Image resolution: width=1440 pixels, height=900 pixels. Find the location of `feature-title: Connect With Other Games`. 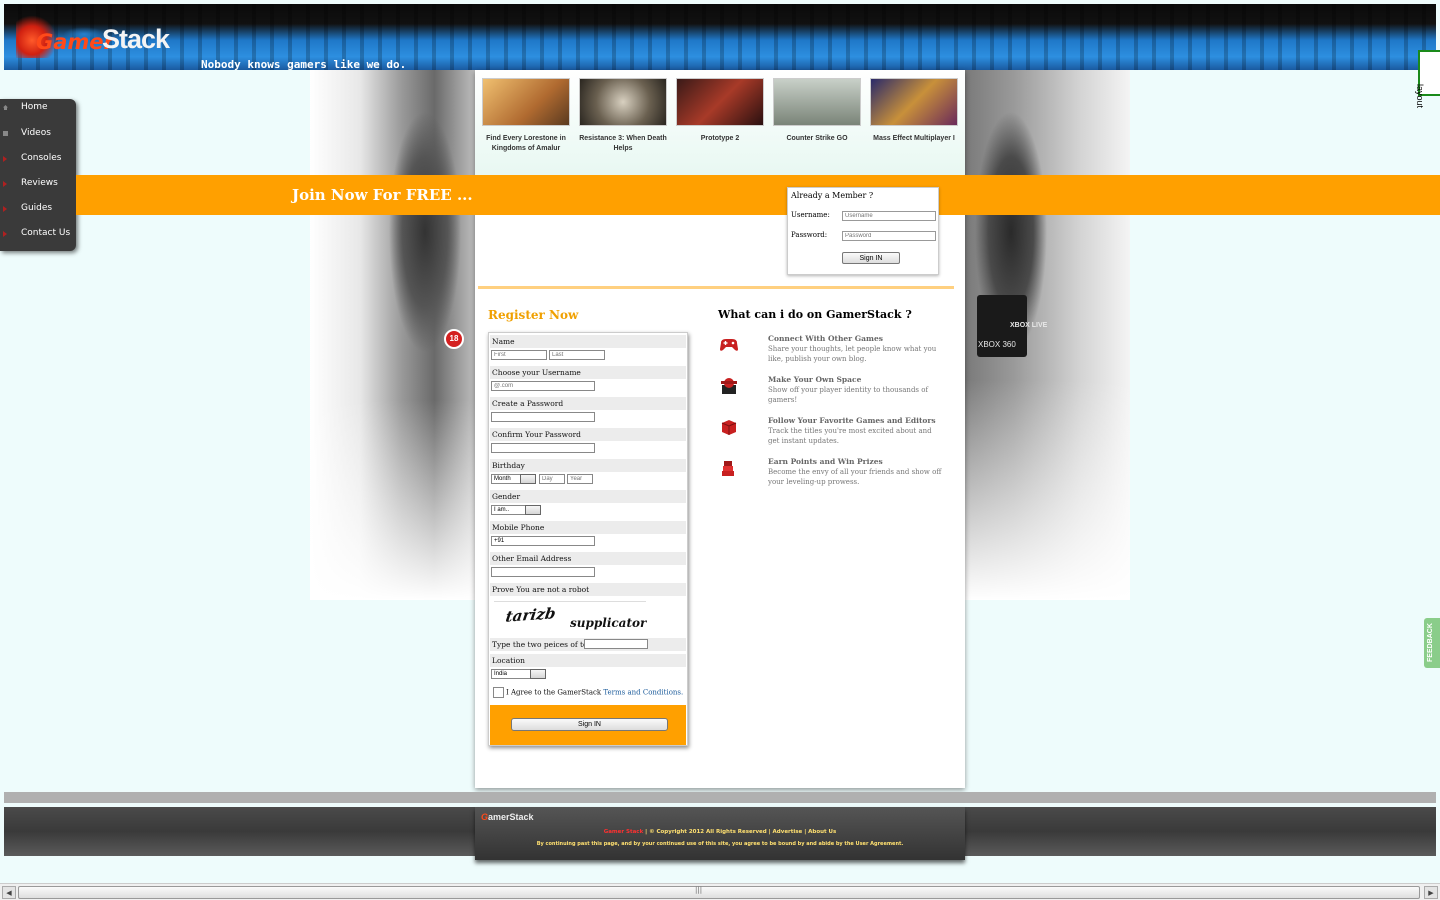

feature-title: Connect With Other Games is located at coordinates (825, 338).